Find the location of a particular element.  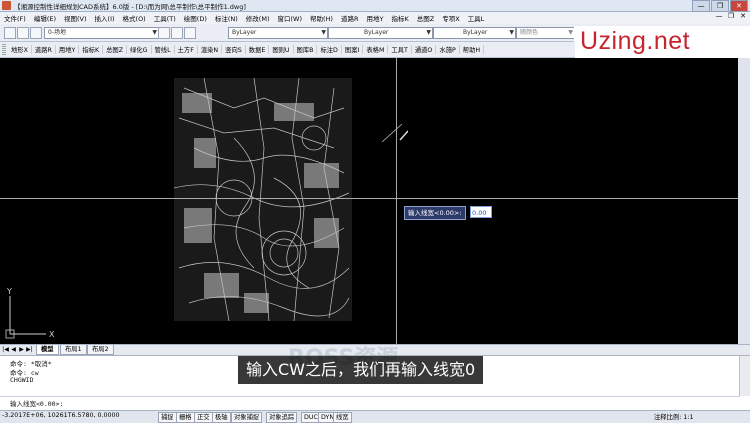

tab-last-button: ▶| is located at coordinates (29, 349).